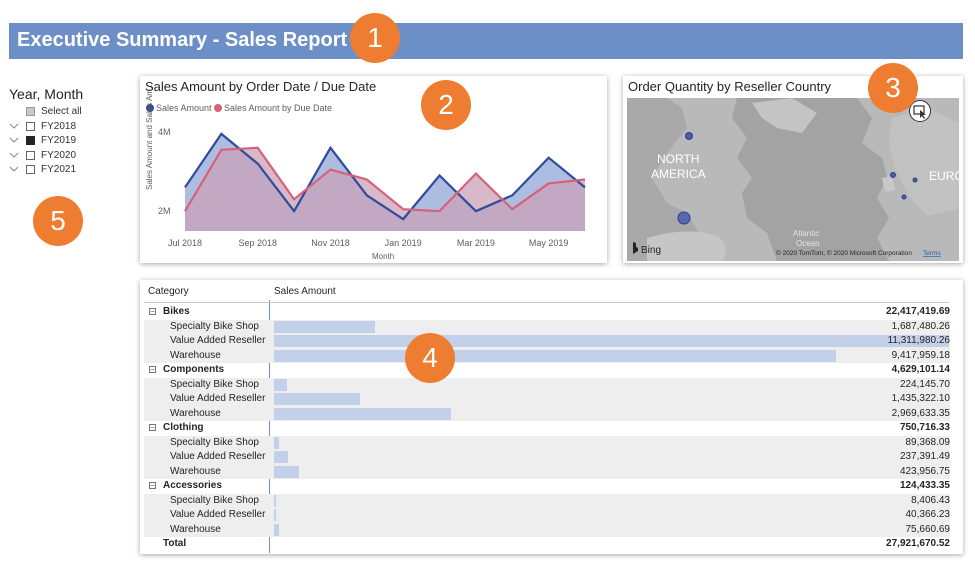 Image resolution: width=975 pixels, height=567 pixels. Describe the element at coordinates (257, 243) in the screenshot. I see `x-tick-label: Sep 2018` at that location.